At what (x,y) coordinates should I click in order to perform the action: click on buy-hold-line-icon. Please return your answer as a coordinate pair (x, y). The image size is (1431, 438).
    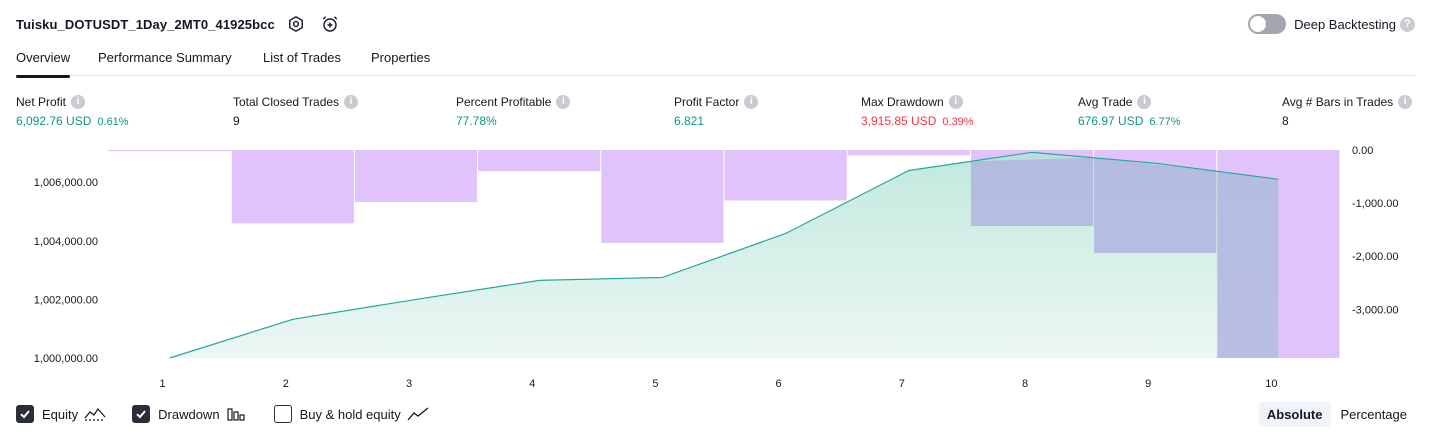
    Looking at the image, I should click on (418, 414).